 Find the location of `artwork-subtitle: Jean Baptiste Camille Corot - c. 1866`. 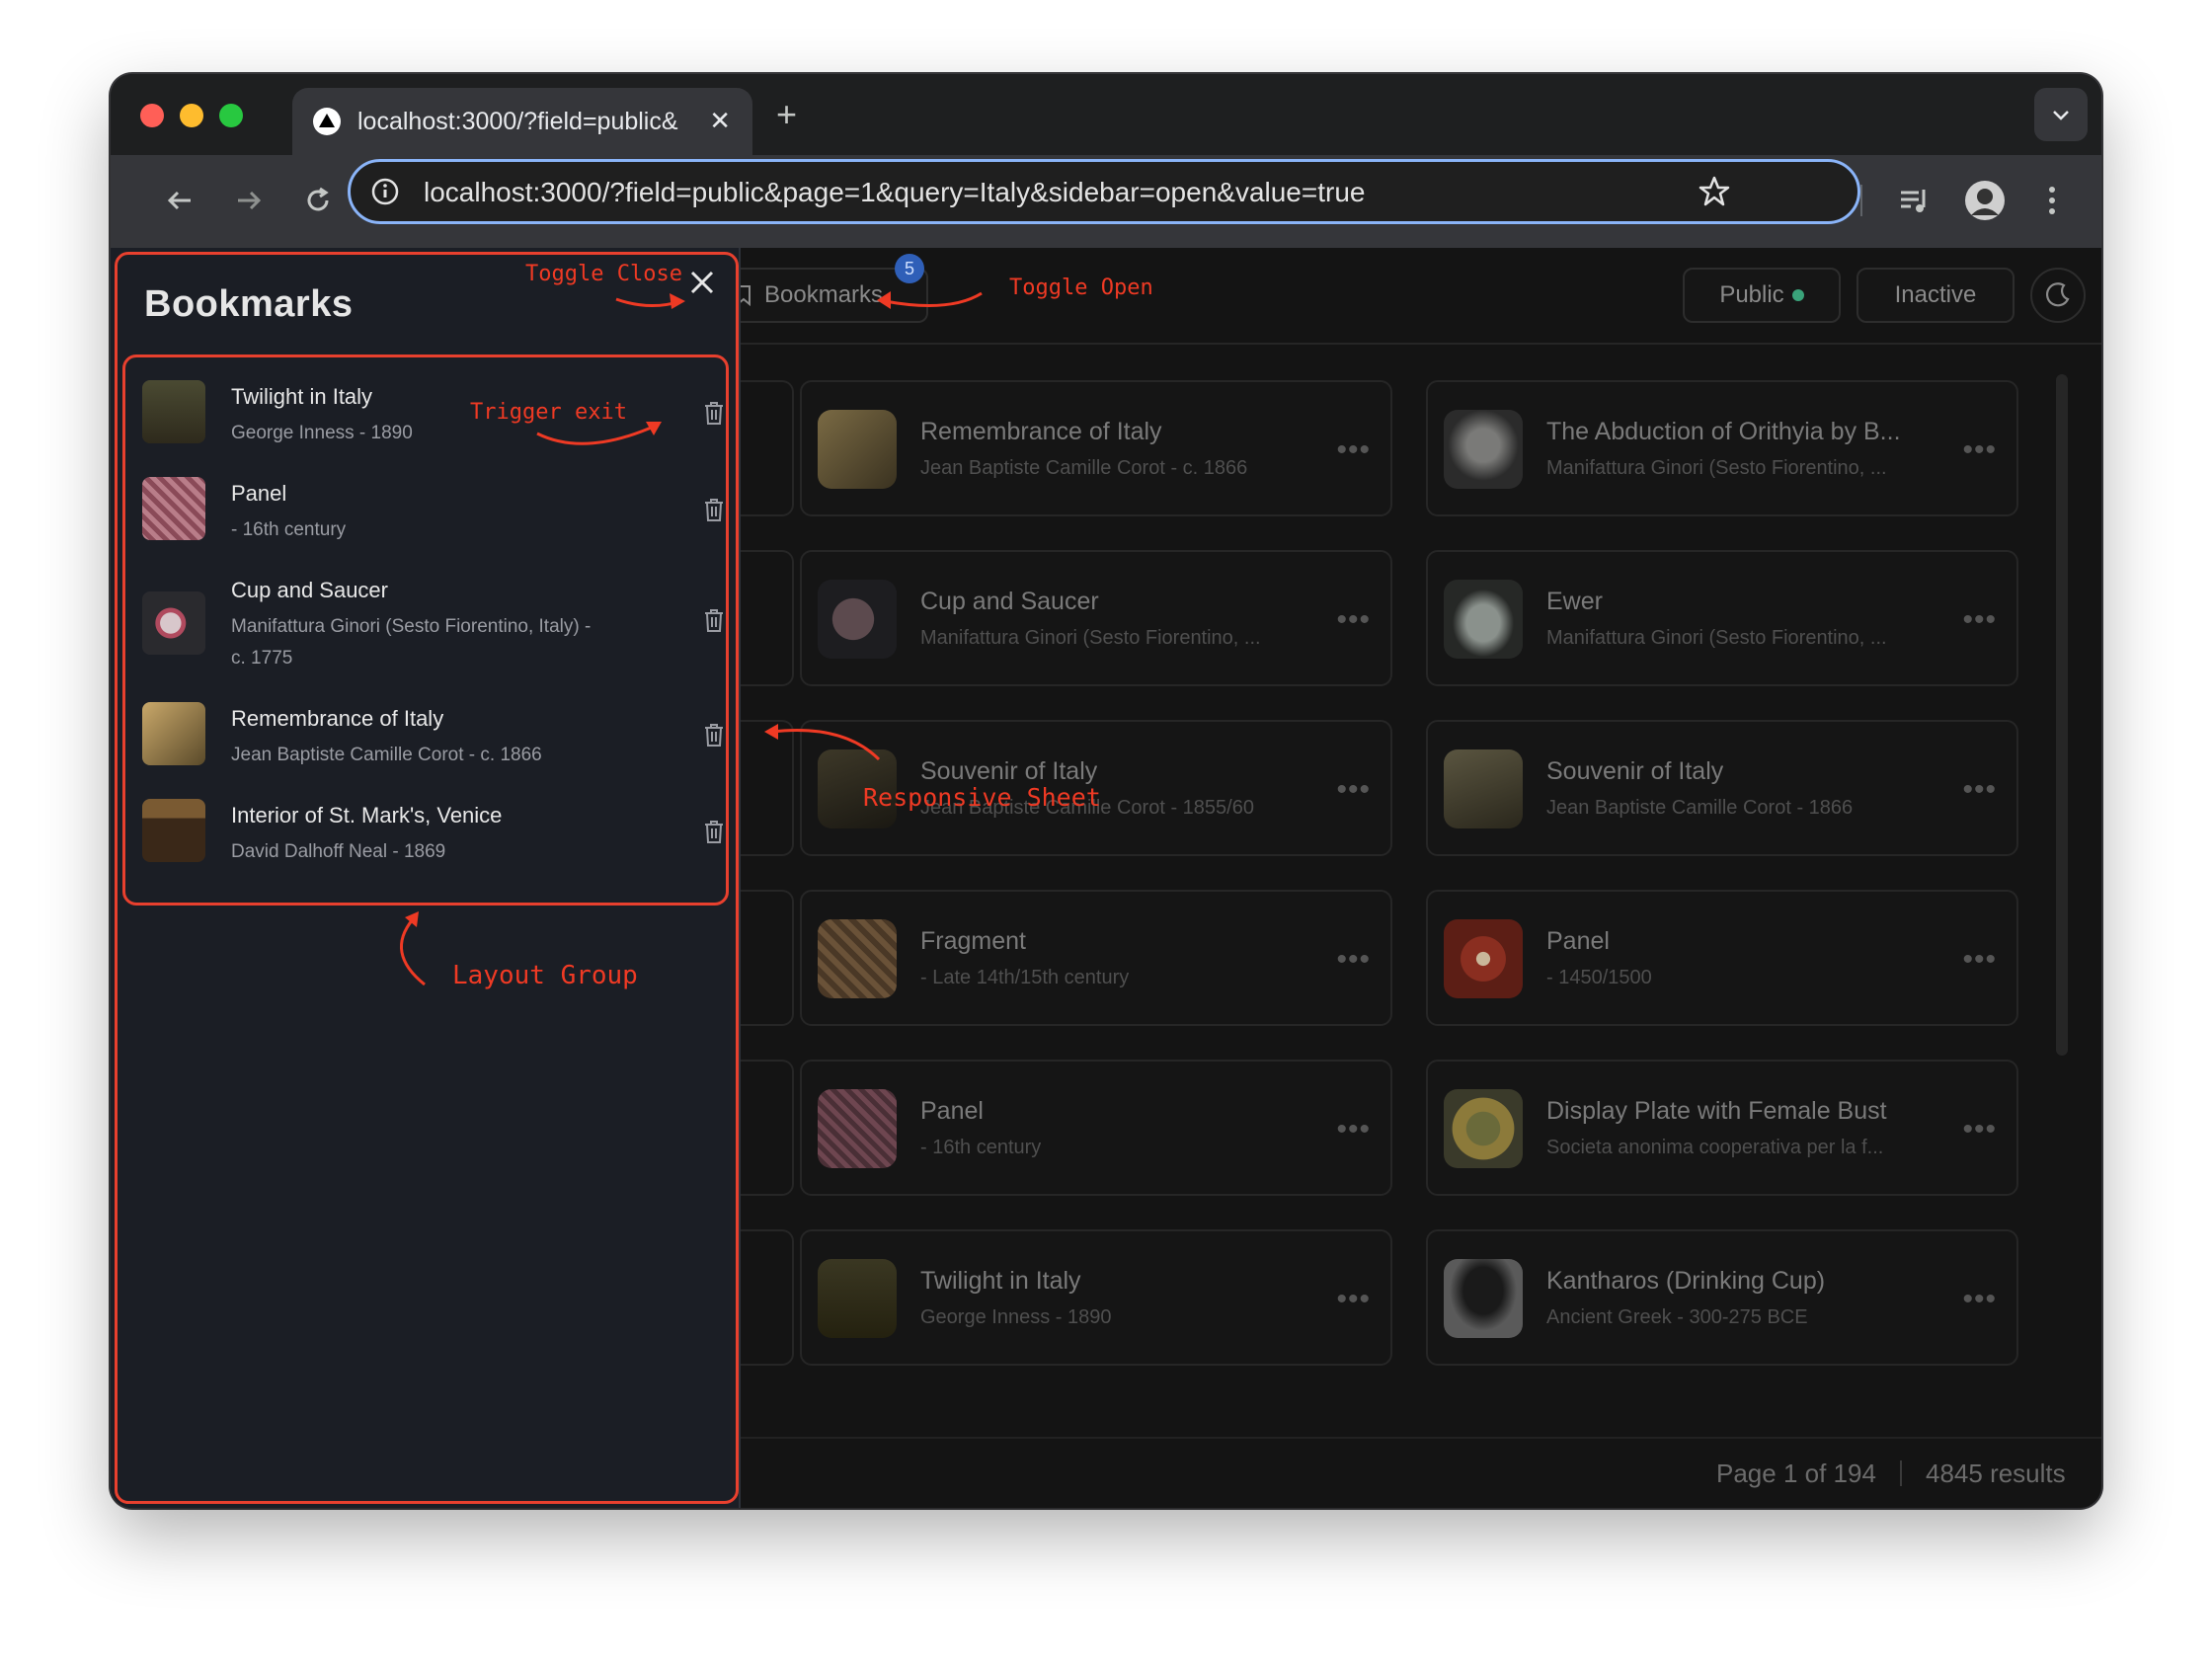

artwork-subtitle: Jean Baptiste Camille Corot - c. 1866 is located at coordinates (1084, 468).